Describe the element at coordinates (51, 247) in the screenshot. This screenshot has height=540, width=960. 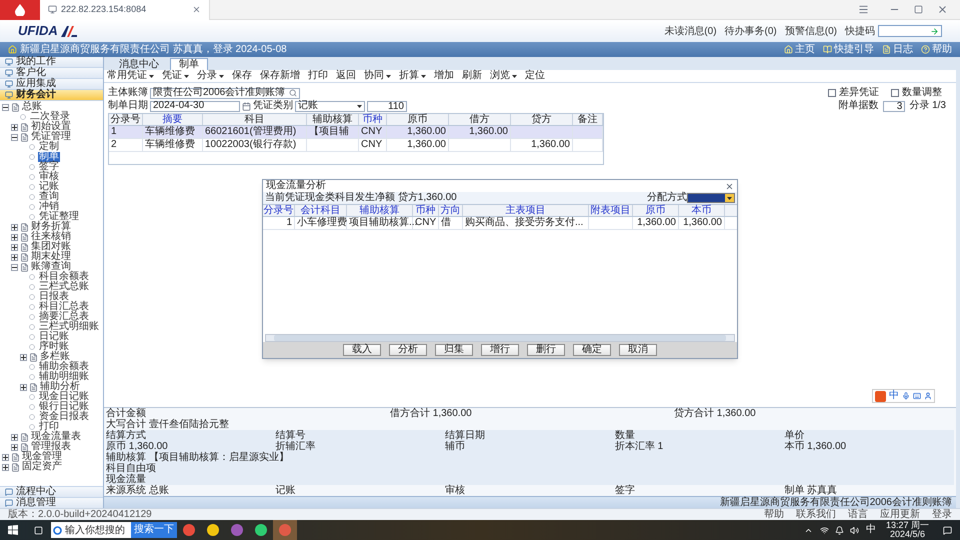
I see `tree-item: 集团对账` at that location.